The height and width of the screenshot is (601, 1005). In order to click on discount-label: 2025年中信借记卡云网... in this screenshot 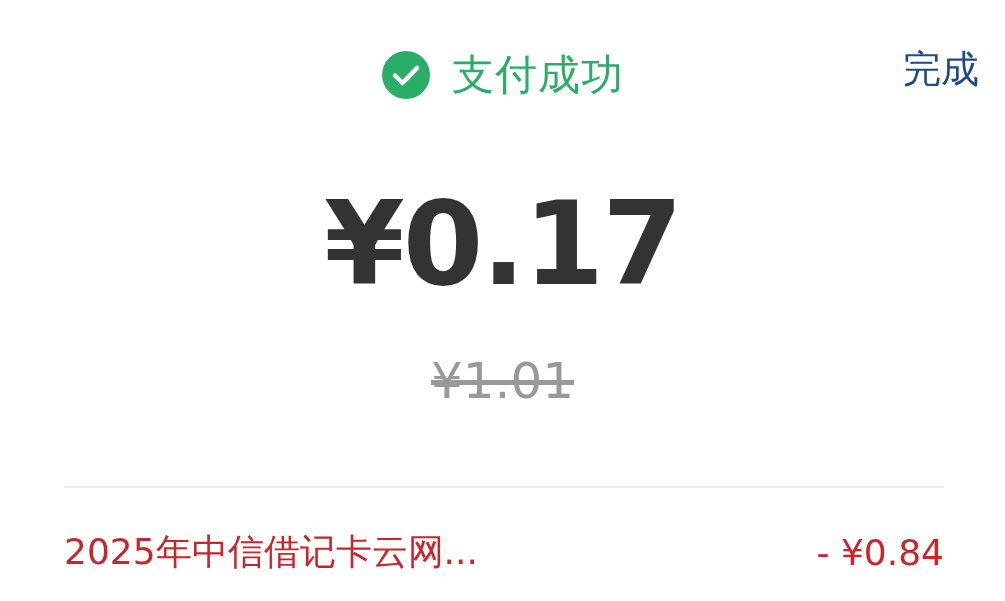, I will do `click(271, 552)`.